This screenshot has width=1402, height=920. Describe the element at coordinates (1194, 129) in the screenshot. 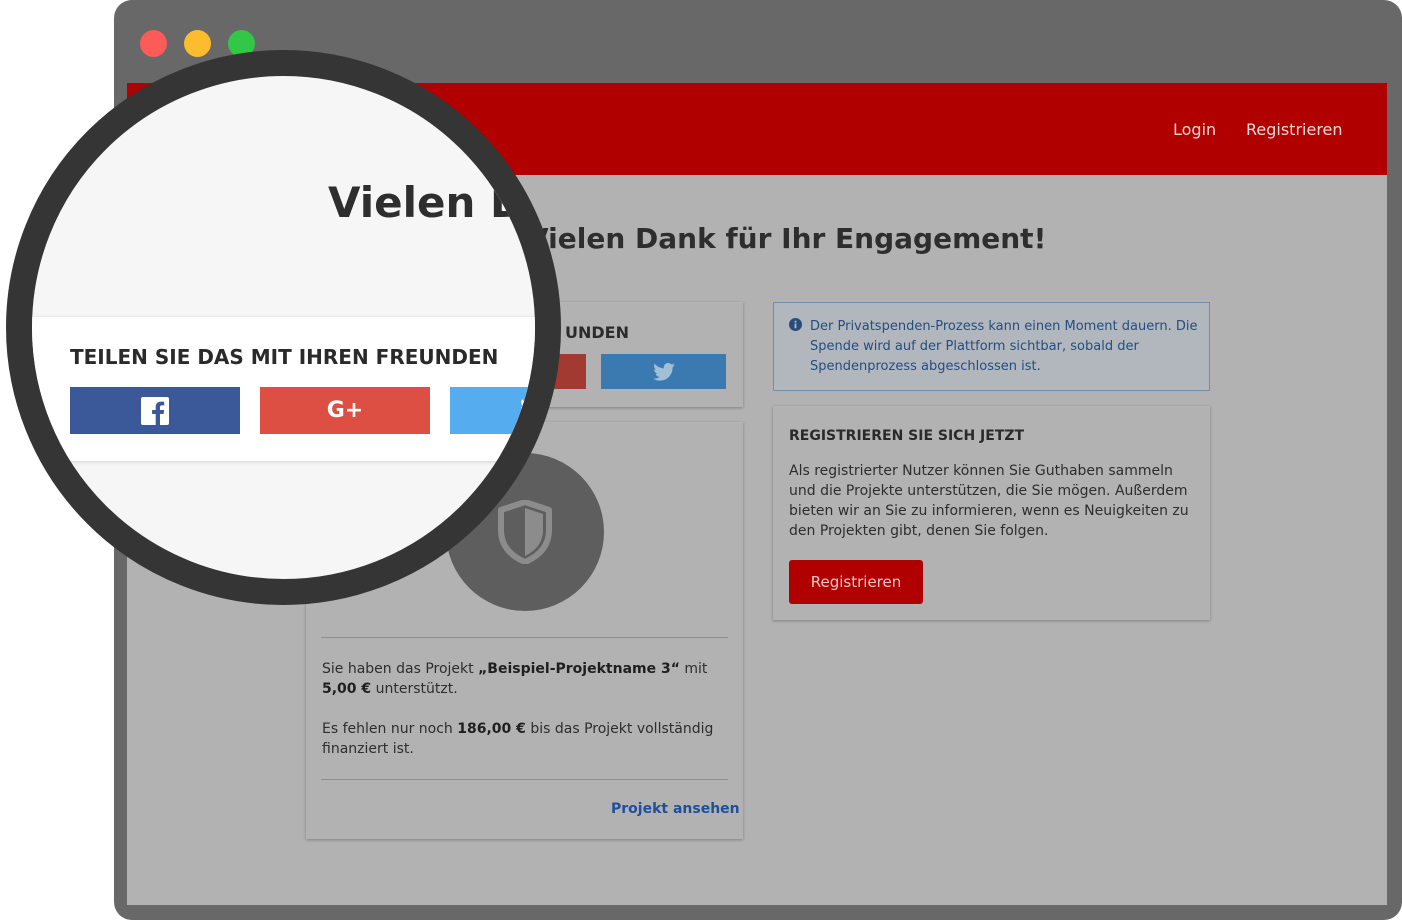

I see `nav-login-link: Login` at that location.